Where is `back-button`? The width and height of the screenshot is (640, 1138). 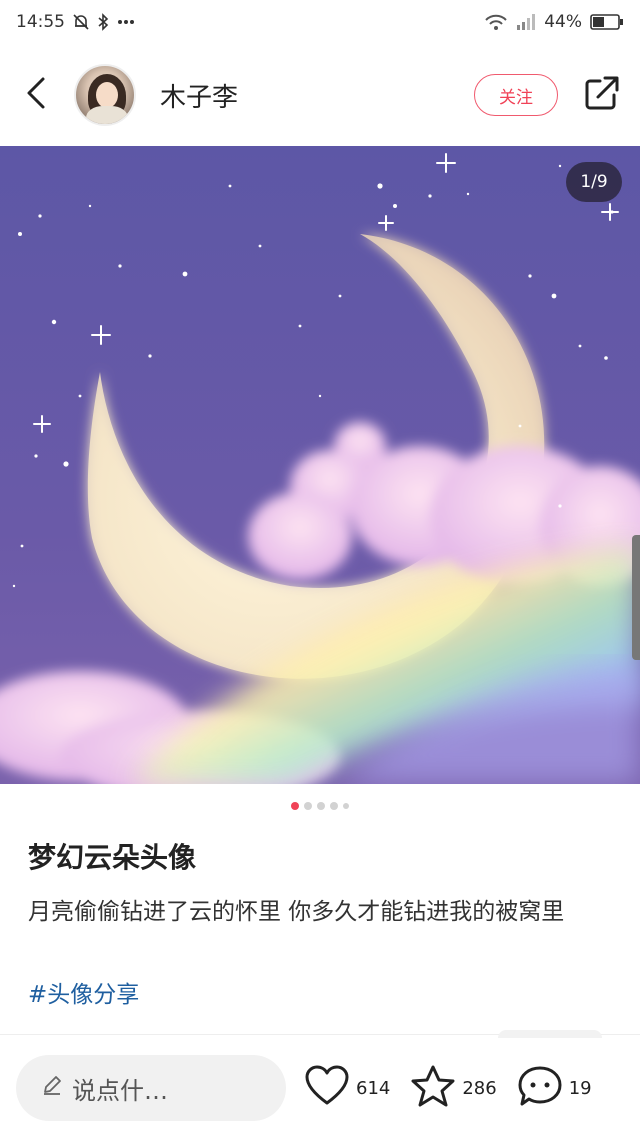 back-button is located at coordinates (36, 95).